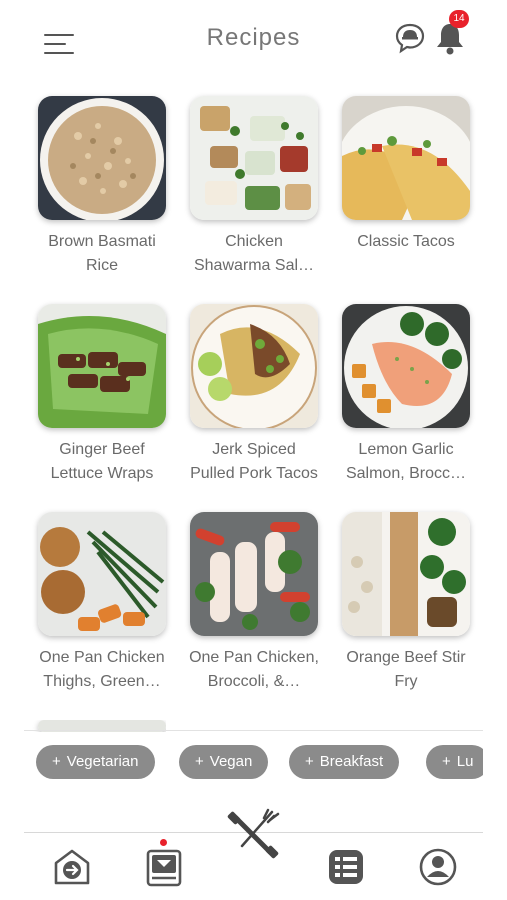 This screenshot has height=900, width=507. Describe the element at coordinates (254, 158) in the screenshot. I see `recipe-image-chicken-shawarma` at that location.